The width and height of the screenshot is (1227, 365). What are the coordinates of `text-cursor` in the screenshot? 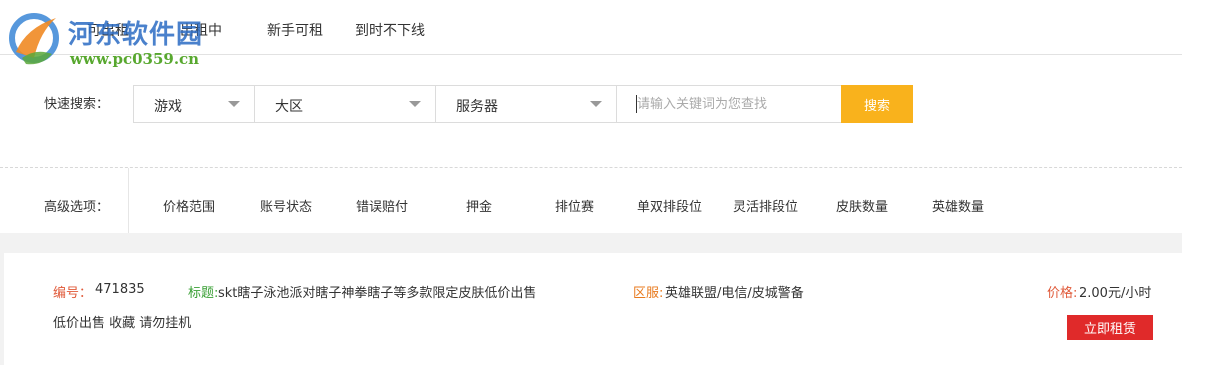 It's located at (636, 104).